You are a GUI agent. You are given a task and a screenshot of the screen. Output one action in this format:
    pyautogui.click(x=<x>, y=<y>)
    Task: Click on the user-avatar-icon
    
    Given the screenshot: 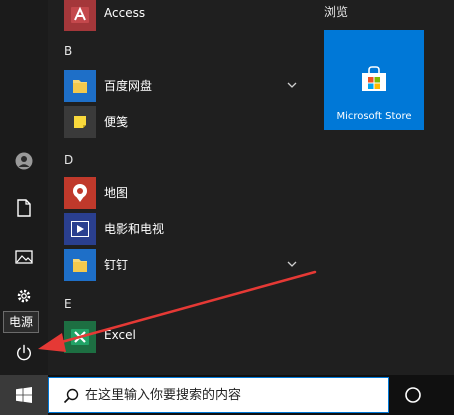 What is the action you would take?
    pyautogui.click(x=24, y=161)
    